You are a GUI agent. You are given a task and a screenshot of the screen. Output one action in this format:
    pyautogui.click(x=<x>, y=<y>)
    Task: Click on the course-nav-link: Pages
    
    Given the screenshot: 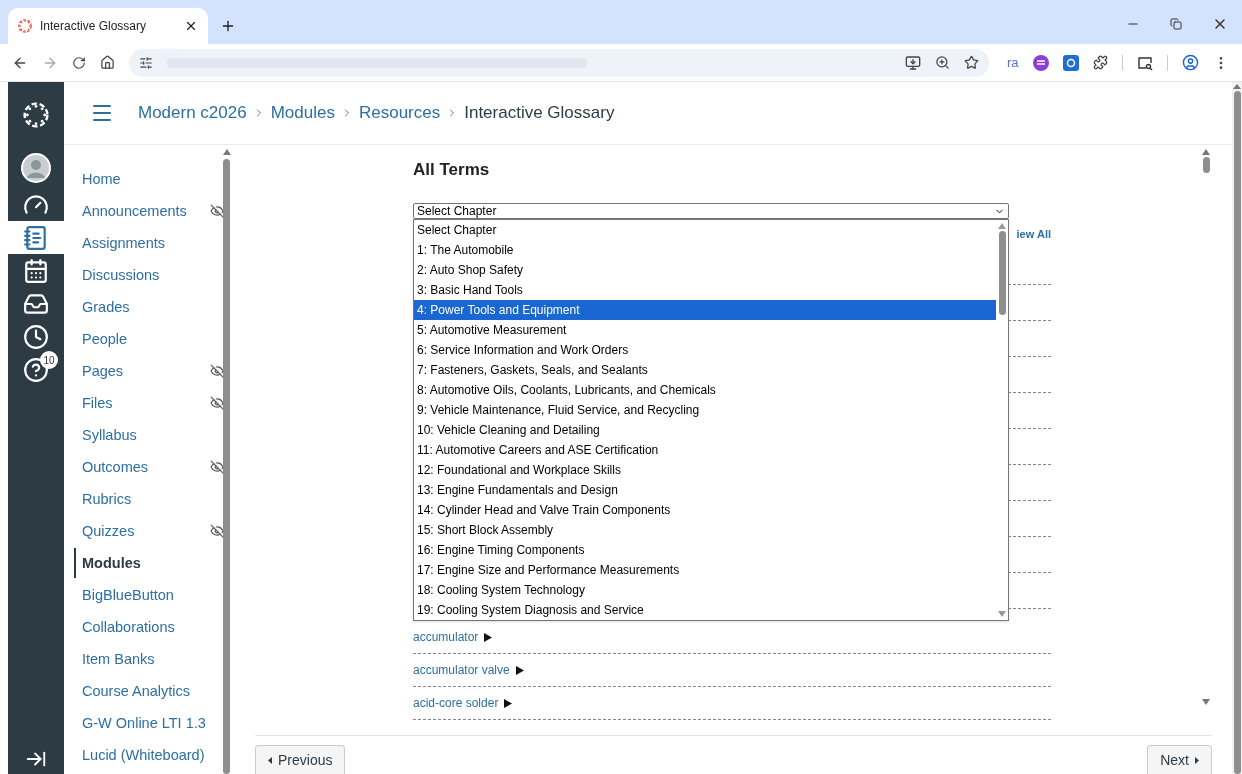 What is the action you would take?
    pyautogui.click(x=153, y=371)
    